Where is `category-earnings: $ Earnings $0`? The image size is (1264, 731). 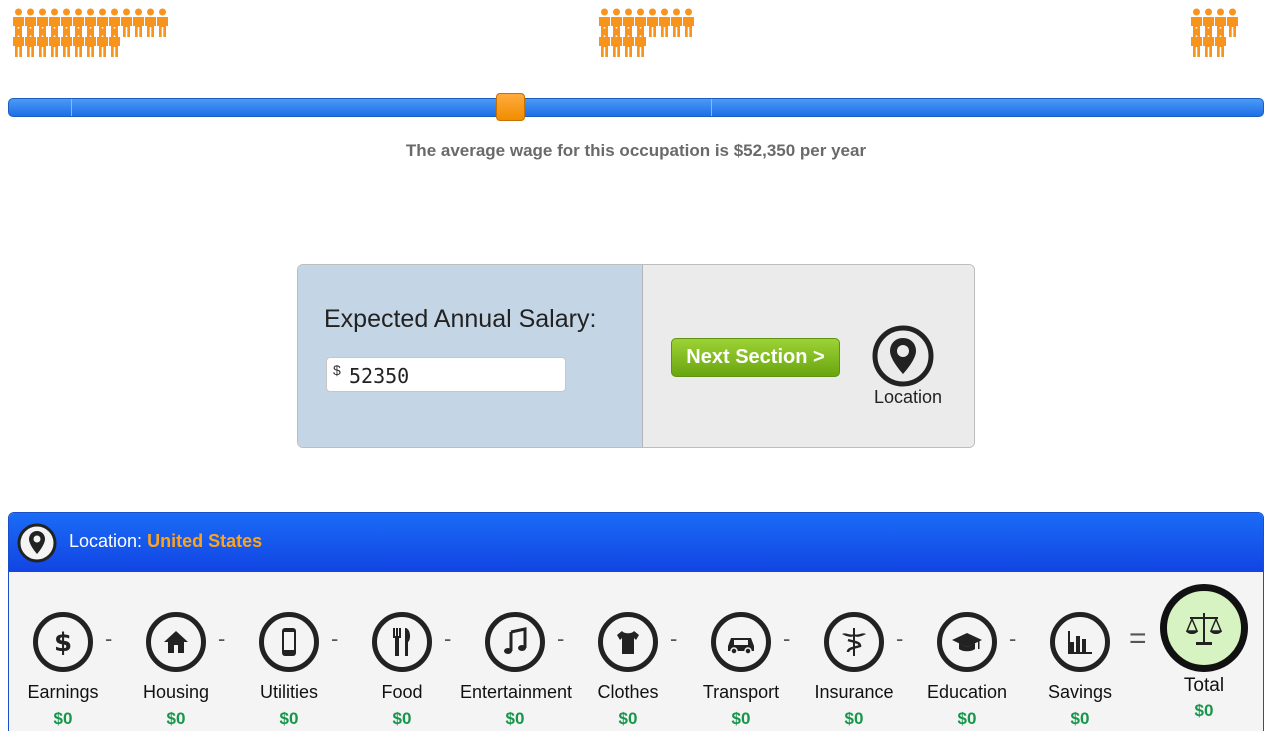 category-earnings: $ Earnings $0 is located at coordinates (63, 670).